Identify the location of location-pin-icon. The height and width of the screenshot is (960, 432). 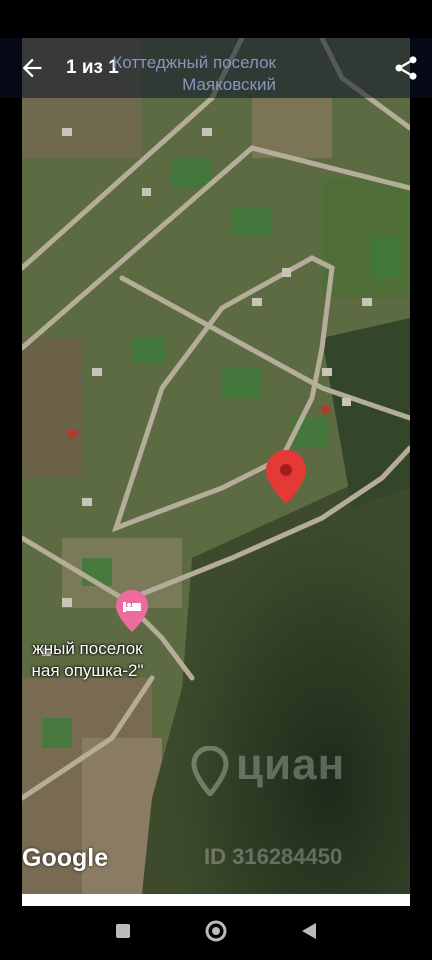
(286, 477).